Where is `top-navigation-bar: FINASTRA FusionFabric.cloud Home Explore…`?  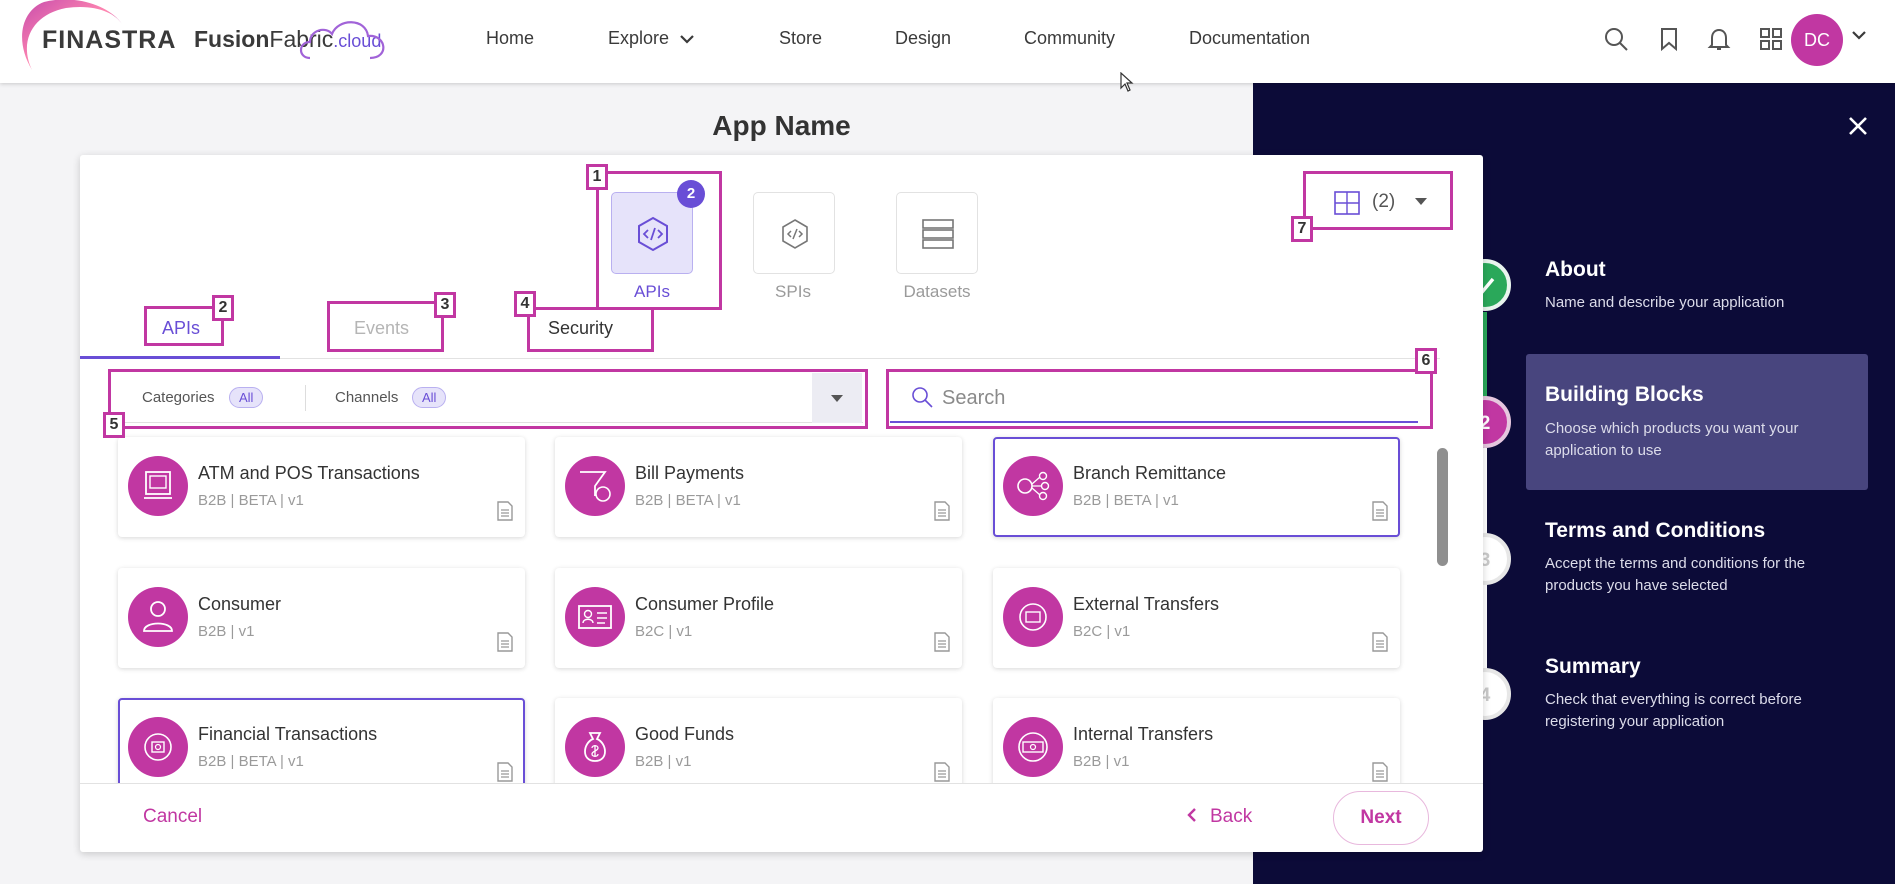 top-navigation-bar: FINASTRA FusionFabric.cloud Home Explore… is located at coordinates (947, 41).